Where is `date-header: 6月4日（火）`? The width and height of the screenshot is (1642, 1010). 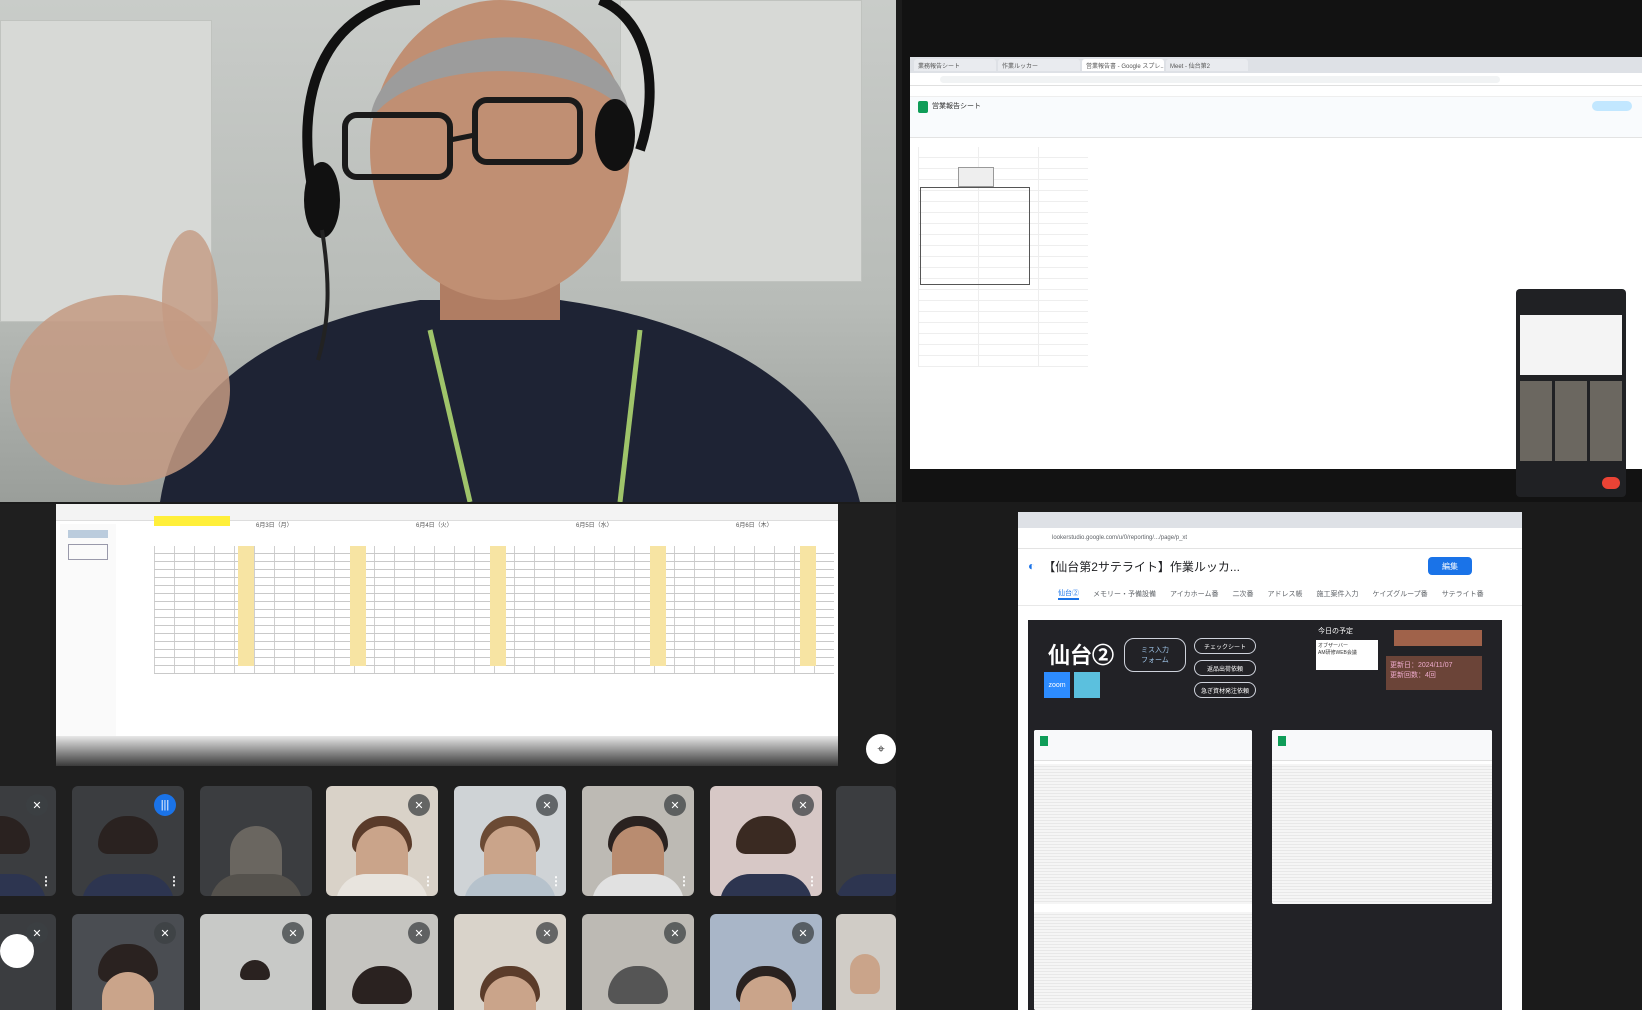 date-header: 6月4日（火） is located at coordinates (434, 526).